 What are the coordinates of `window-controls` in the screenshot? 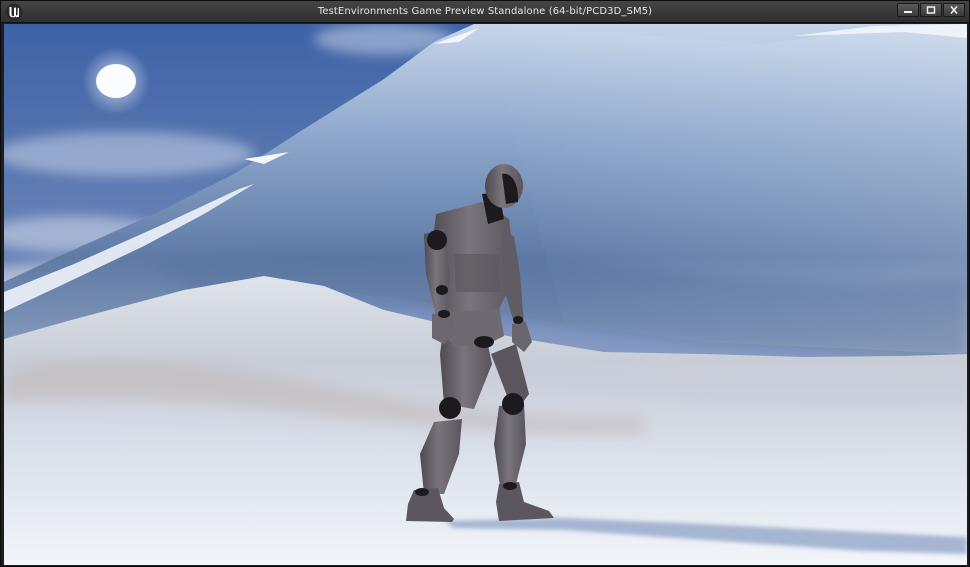 It's located at (930, 10).